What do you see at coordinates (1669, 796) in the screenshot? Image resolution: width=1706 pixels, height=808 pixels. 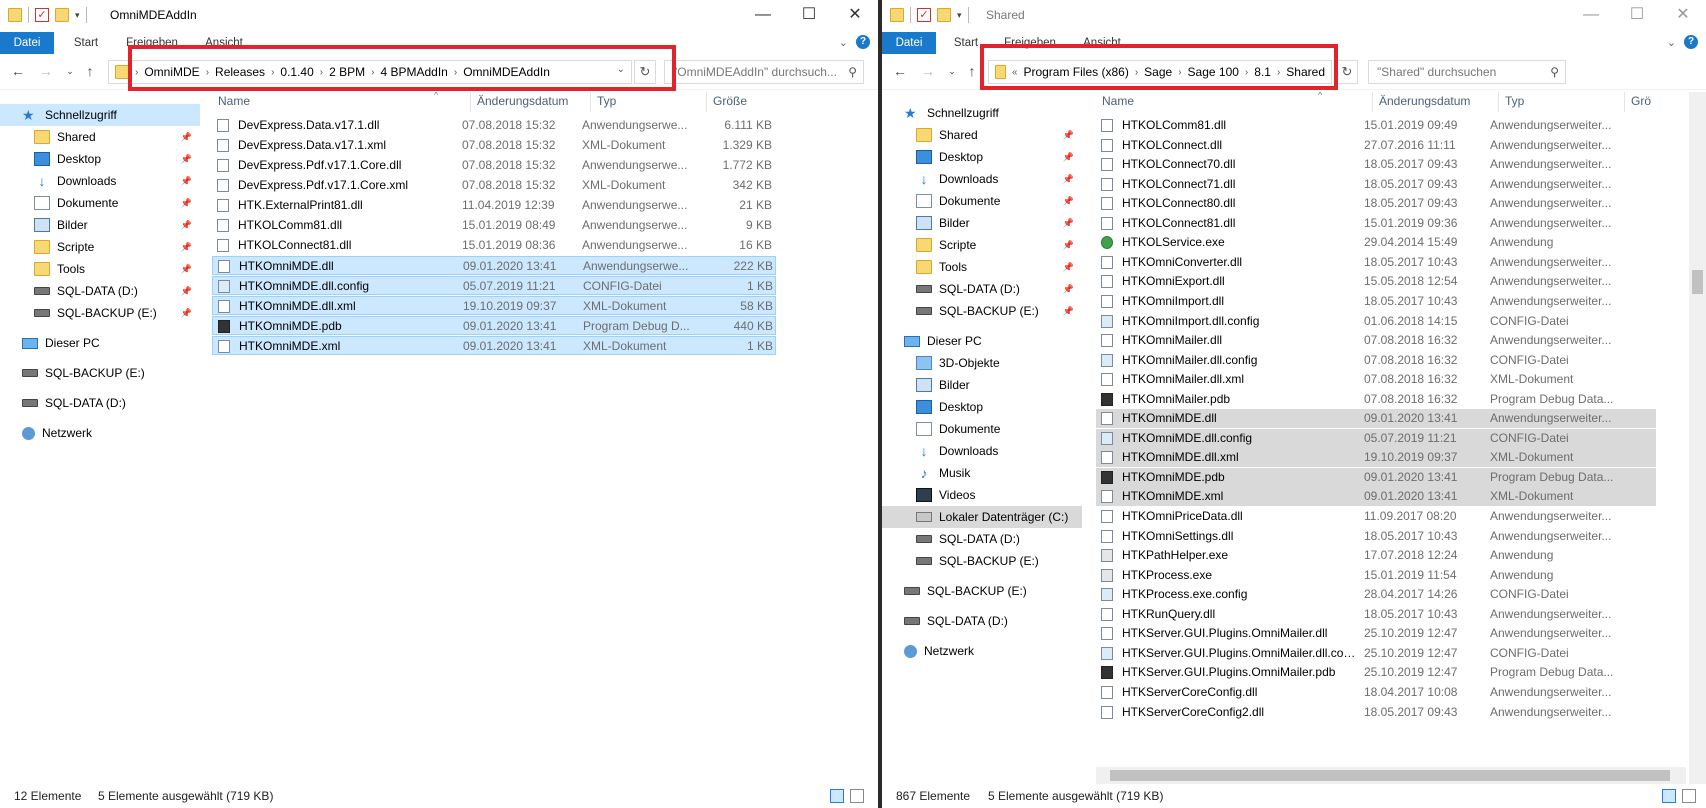 I see `details-view-icon` at bounding box center [1669, 796].